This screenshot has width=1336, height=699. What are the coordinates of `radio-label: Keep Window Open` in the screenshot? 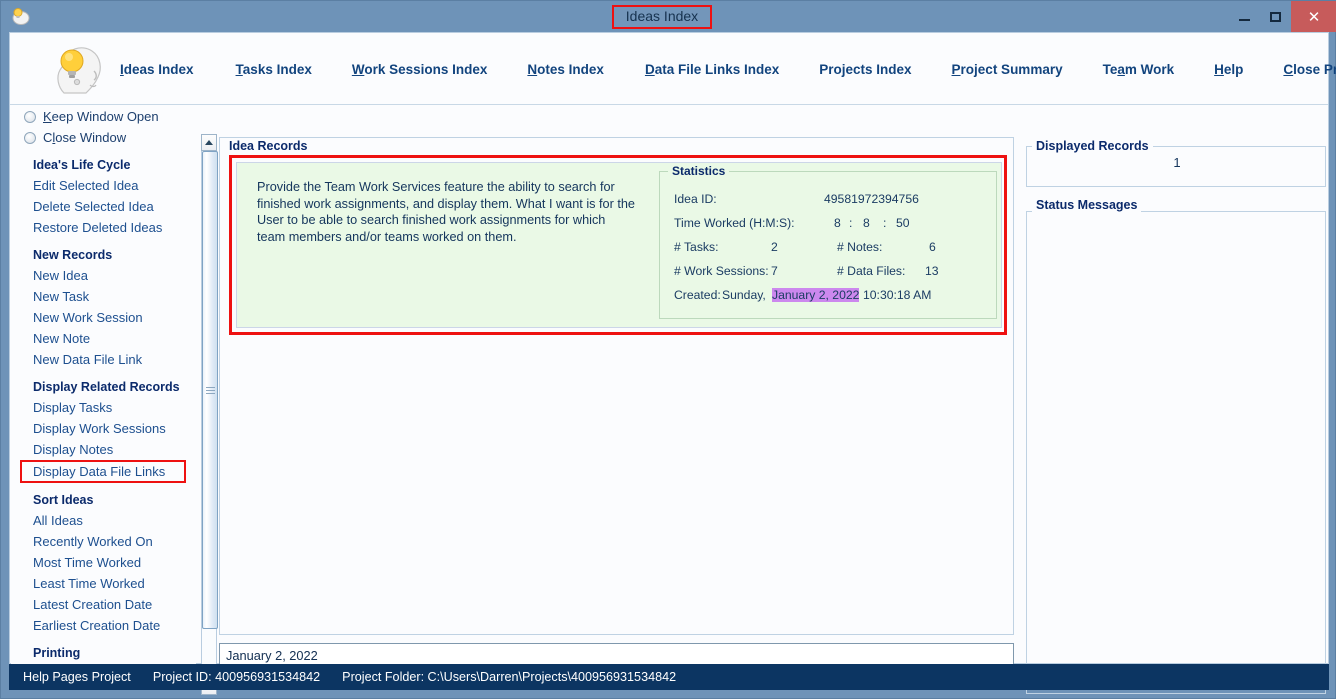 It's located at (101, 116).